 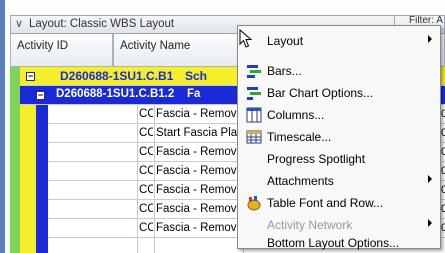 What do you see at coordinates (102, 24) in the screenshot?
I see `layout-title: Layout: Classic WBS Layout` at bounding box center [102, 24].